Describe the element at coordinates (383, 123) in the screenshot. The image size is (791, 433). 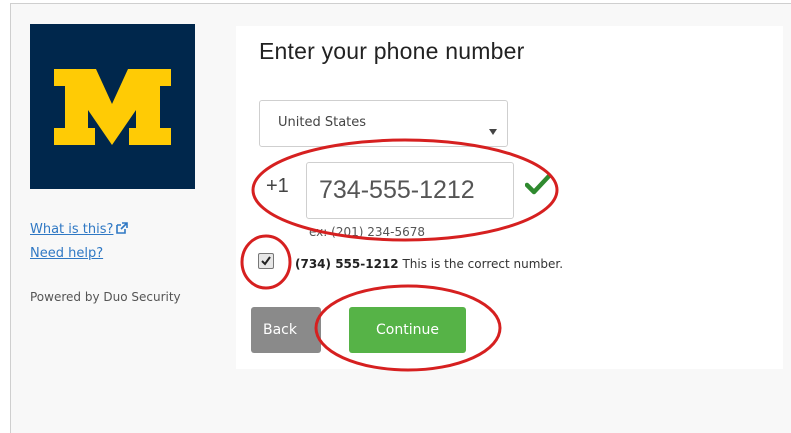
I see `country-select: United States` at that location.